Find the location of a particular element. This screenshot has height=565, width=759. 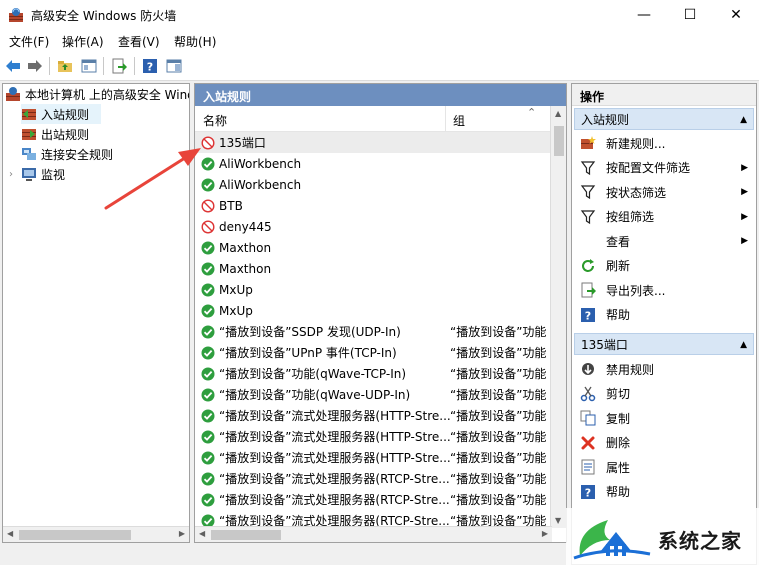

filter-icon is located at coordinates (588, 168).